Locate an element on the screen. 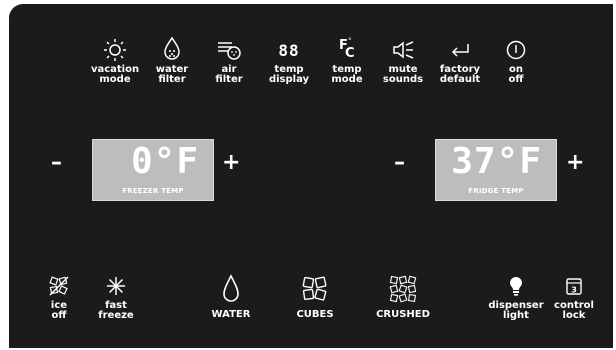  water-dispense-button: WATER is located at coordinates (231, 297).